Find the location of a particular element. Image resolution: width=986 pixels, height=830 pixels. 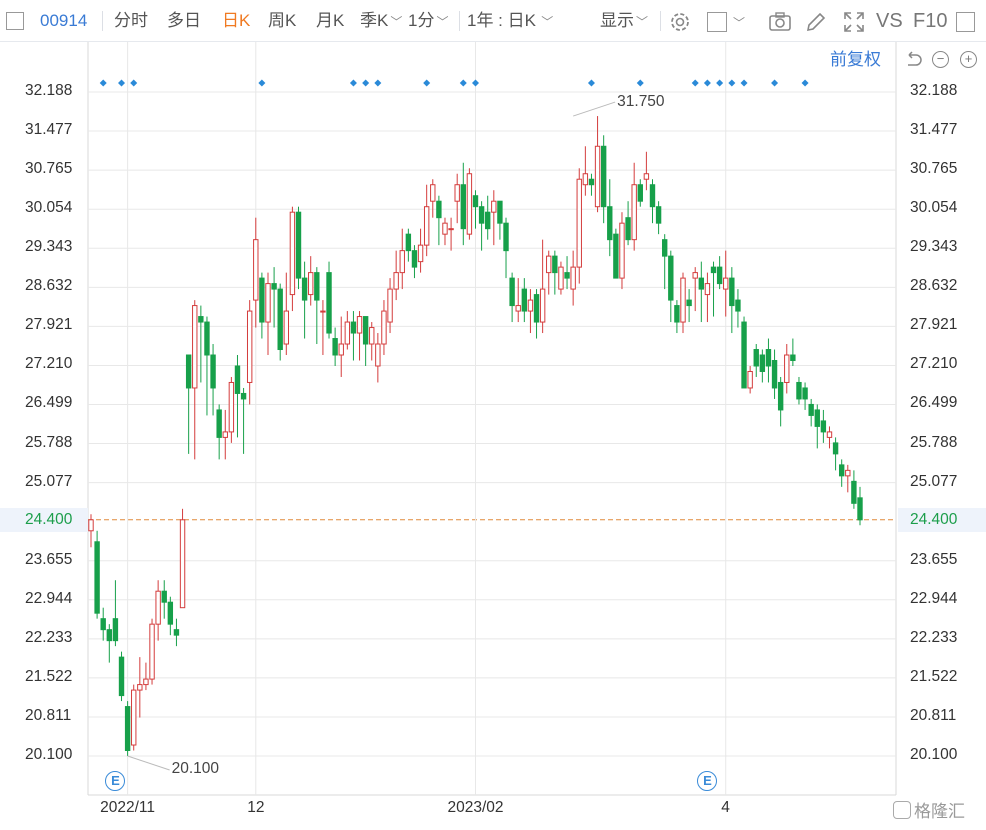

pencil-icon is located at coordinates (816, 22).